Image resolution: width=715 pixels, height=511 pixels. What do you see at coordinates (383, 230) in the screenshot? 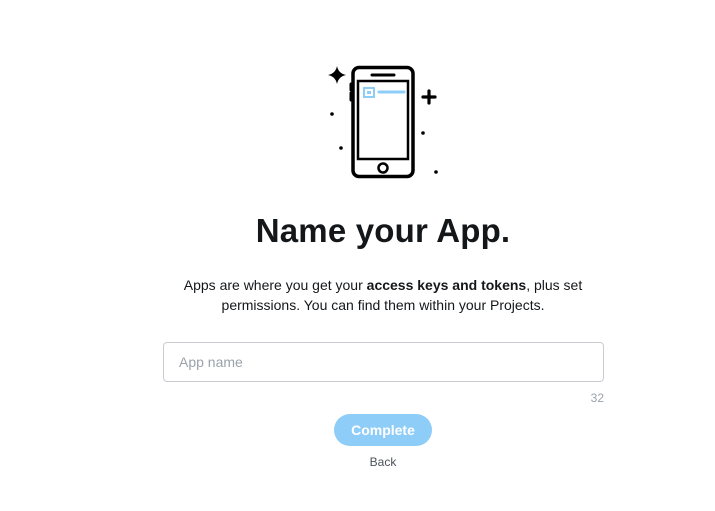
I see `page-title: Name your App.` at bounding box center [383, 230].